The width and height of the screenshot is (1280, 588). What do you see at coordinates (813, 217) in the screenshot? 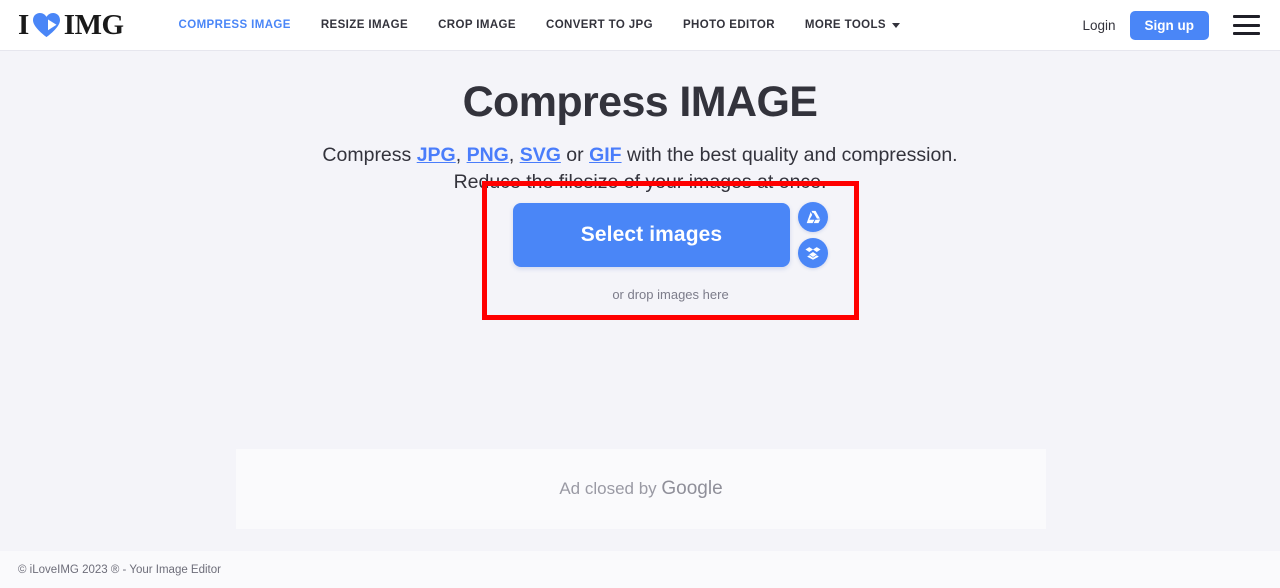
I see `google-drive-icon` at bounding box center [813, 217].